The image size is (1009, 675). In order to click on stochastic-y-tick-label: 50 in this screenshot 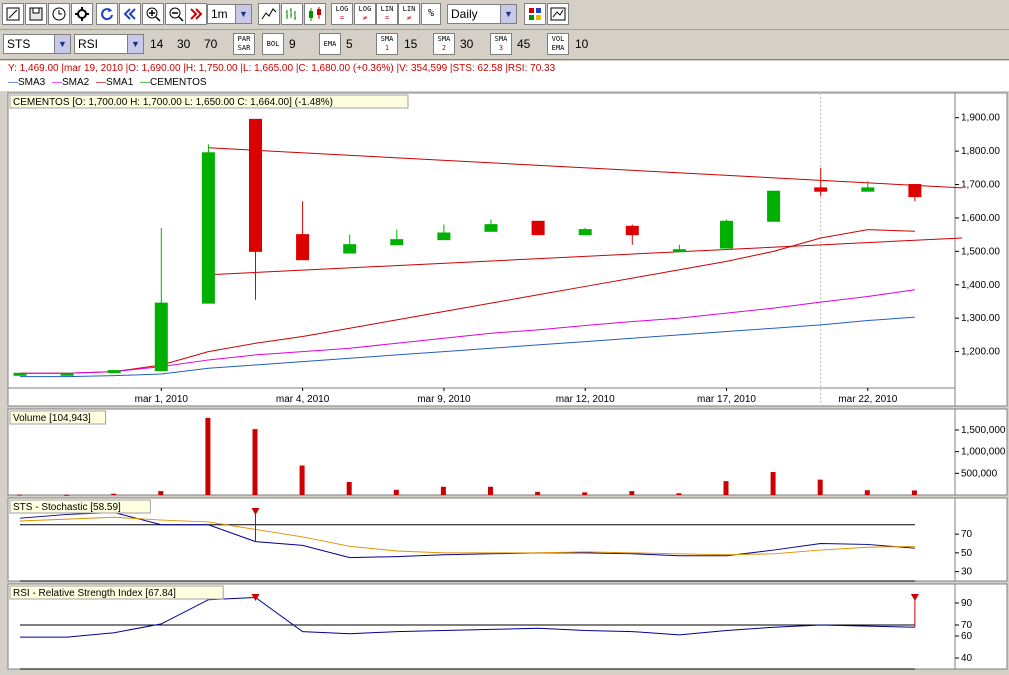, I will do `click(967, 553)`.